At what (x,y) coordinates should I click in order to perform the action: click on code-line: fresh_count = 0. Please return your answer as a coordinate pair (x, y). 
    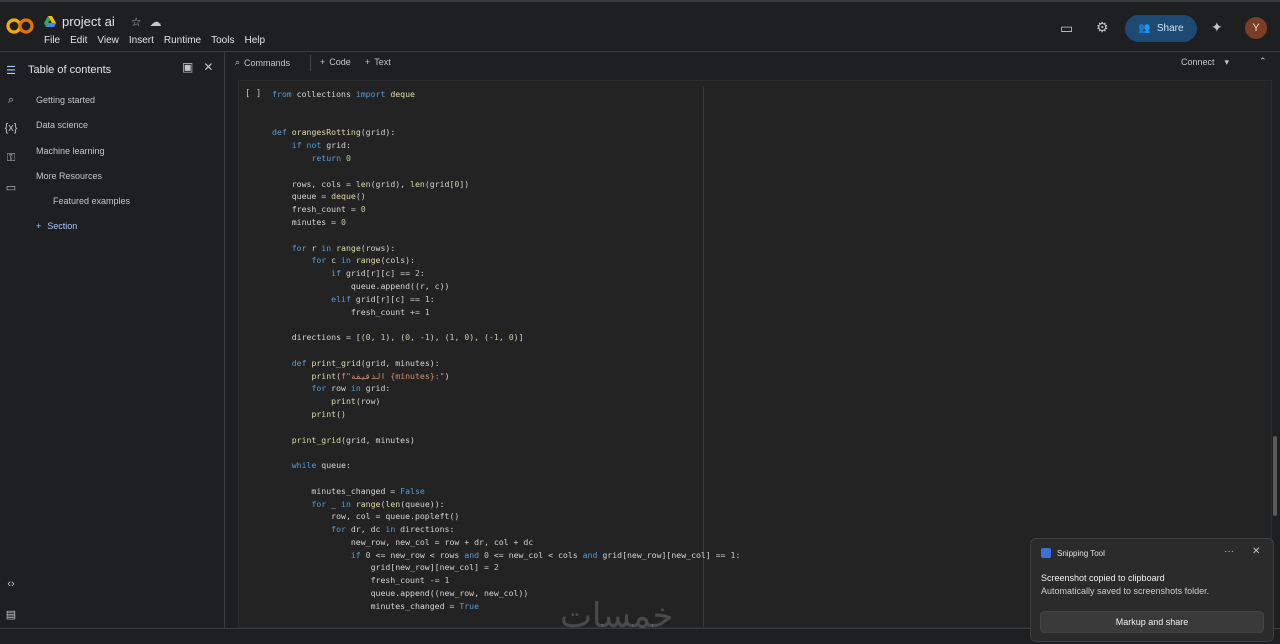
    Looking at the image, I should click on (506, 209).